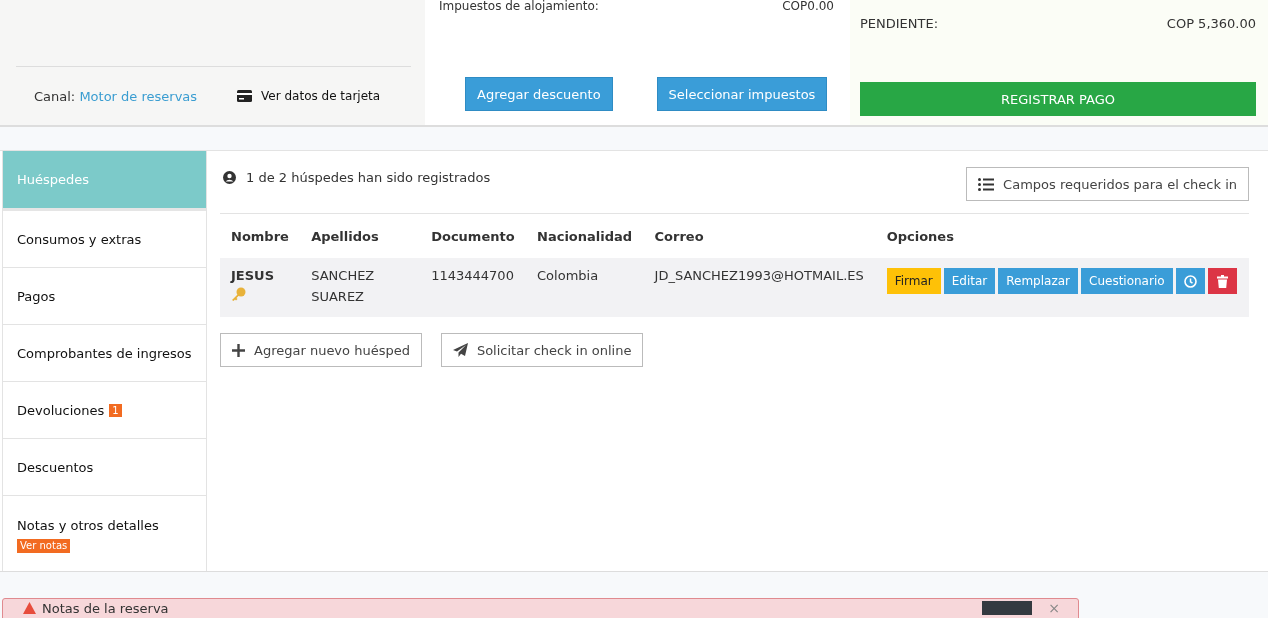 The width and height of the screenshot is (1268, 618). Describe the element at coordinates (104, 535) in the screenshot. I see `sidebar-item: Notas y otros detalles Ver notas` at that location.